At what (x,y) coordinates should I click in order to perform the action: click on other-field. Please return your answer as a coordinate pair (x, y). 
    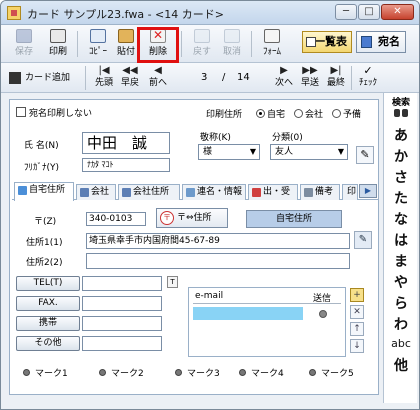
    Looking at the image, I should click on (122, 343).